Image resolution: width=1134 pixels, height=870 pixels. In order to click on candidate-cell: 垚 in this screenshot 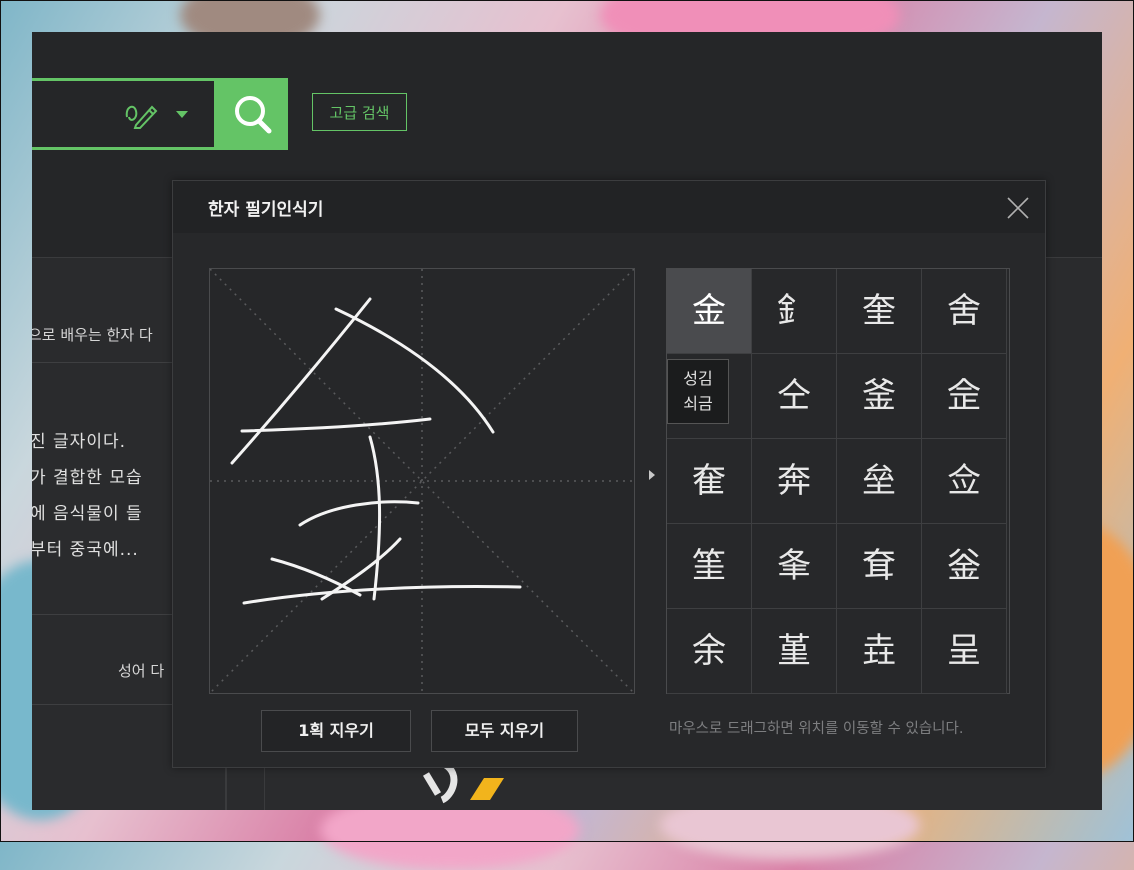, I will do `click(879, 651)`.